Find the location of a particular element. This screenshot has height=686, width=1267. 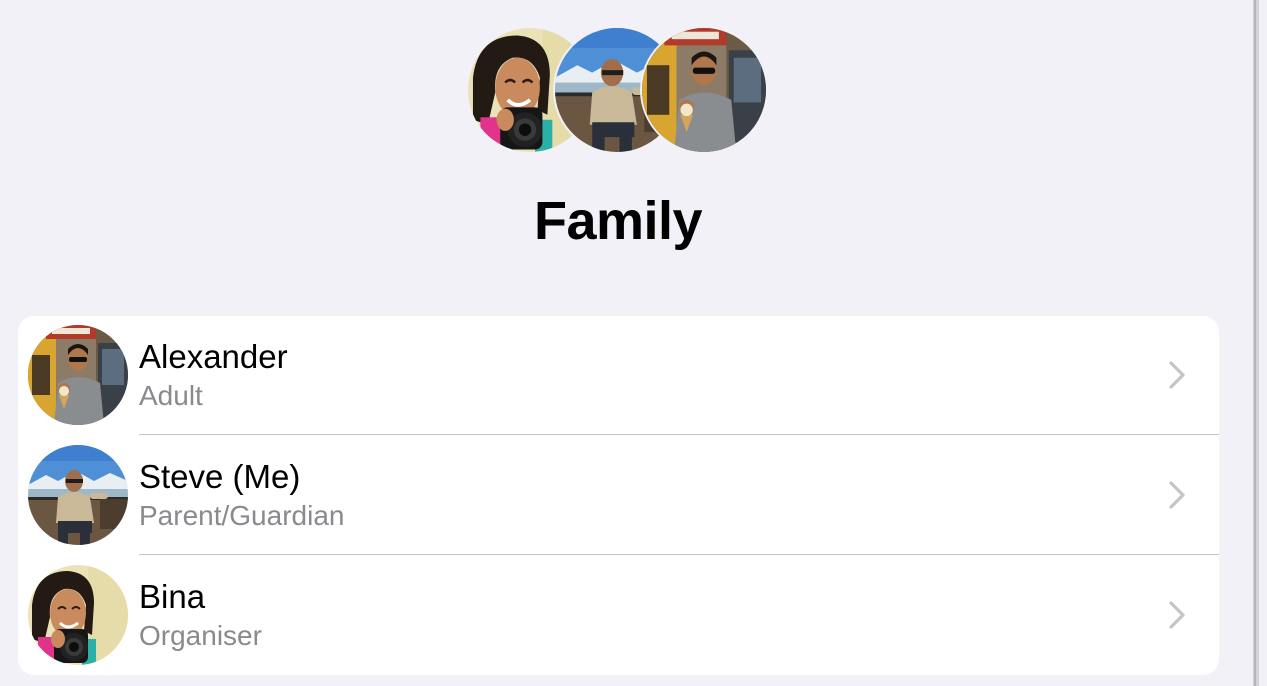

member-name: Bina is located at coordinates (172, 596).